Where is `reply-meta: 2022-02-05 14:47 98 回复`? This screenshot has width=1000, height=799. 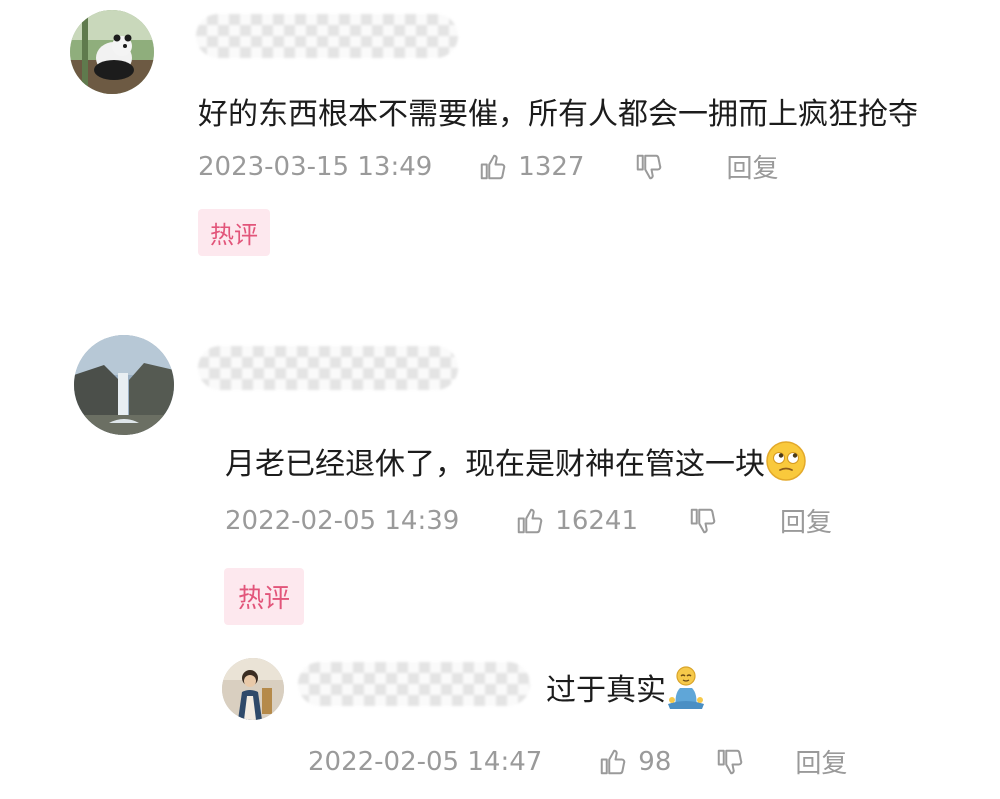 reply-meta: 2022-02-05 14:47 98 回复 is located at coordinates (577, 761).